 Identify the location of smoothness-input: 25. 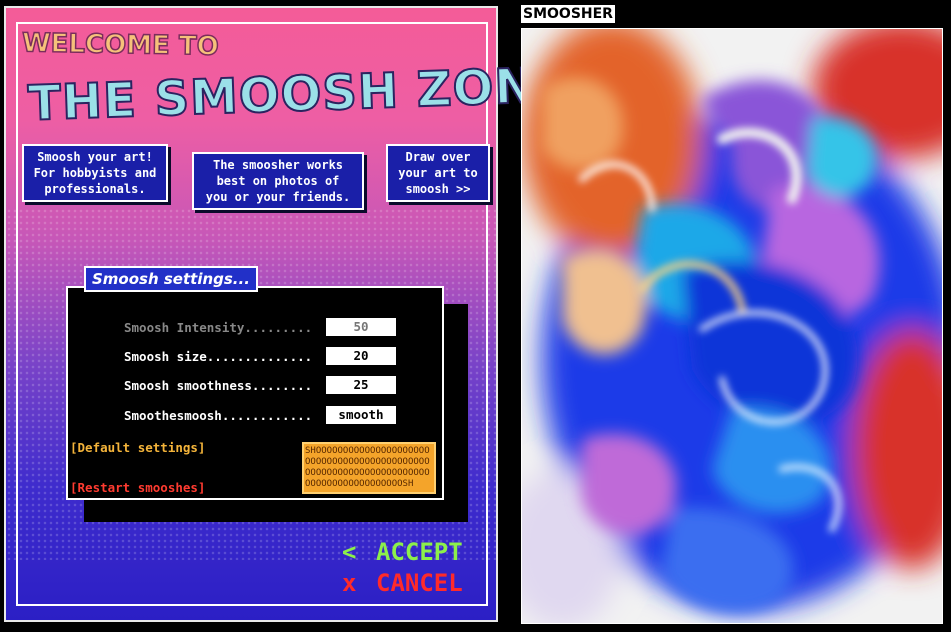
(361, 385).